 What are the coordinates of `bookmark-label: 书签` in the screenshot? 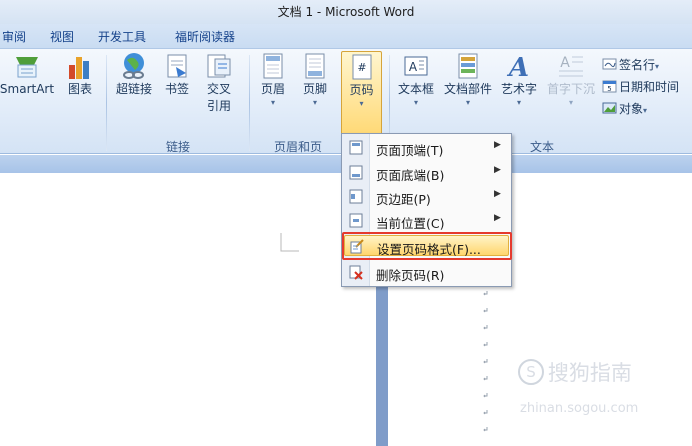 It's located at (176, 89).